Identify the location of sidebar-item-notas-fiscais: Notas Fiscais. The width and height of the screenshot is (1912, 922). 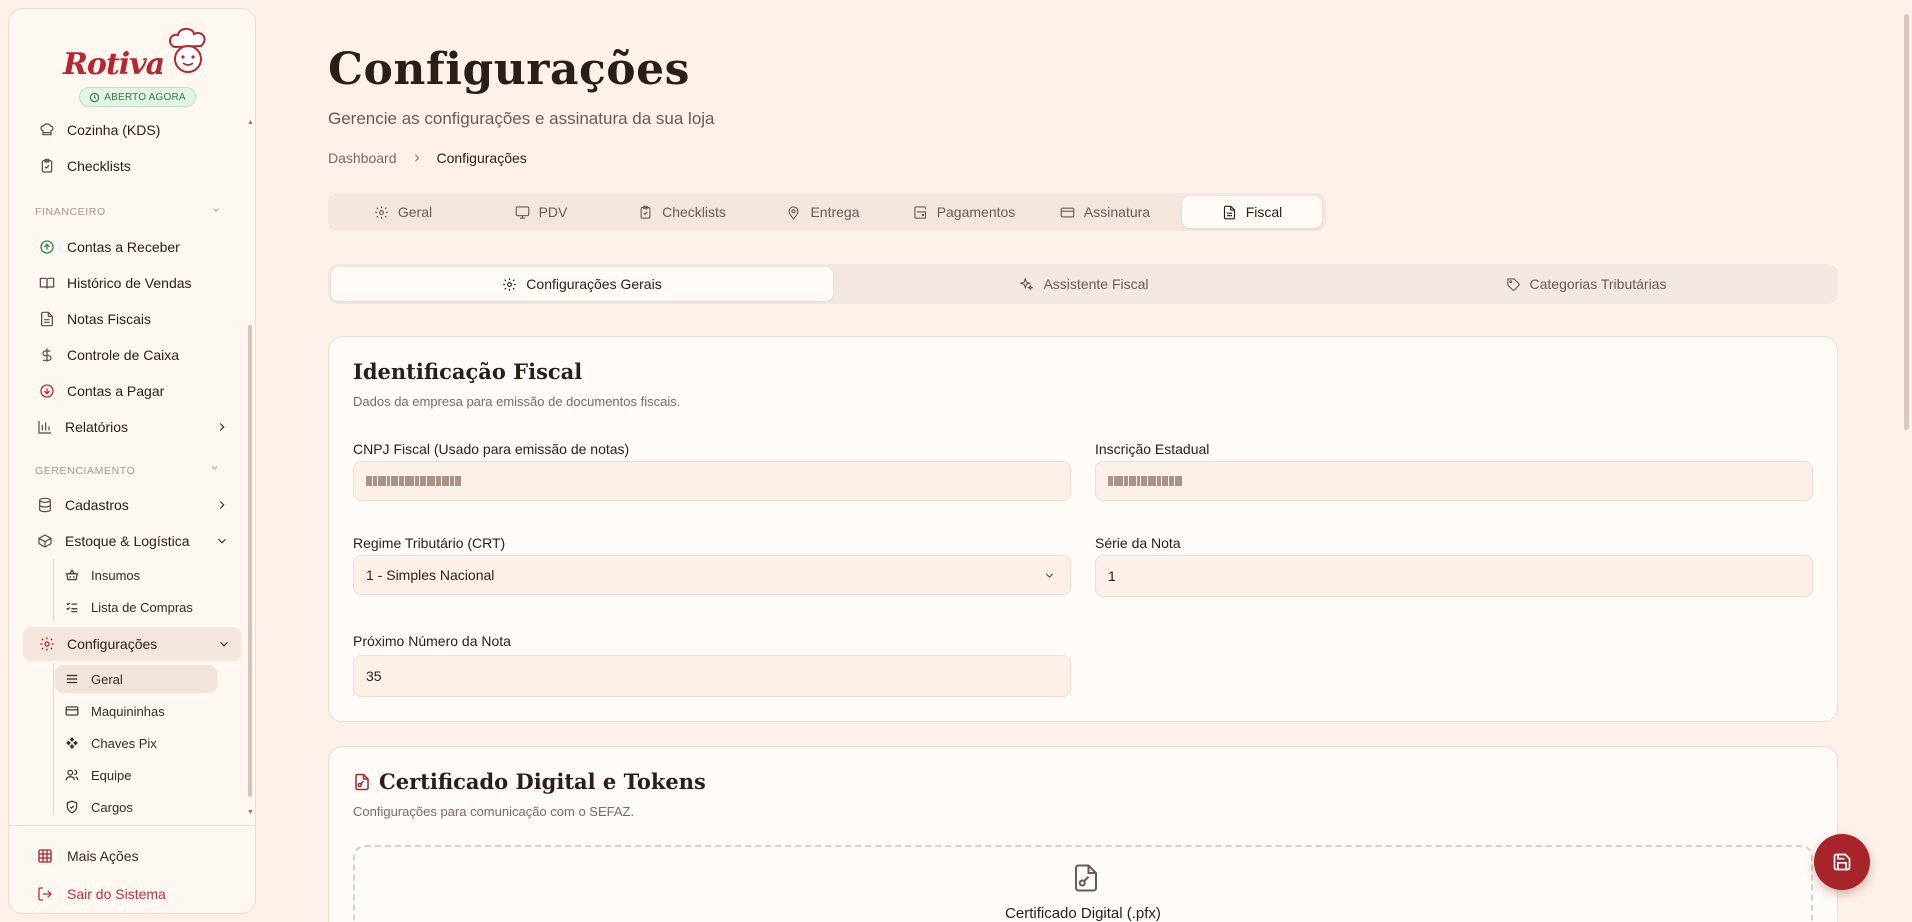
(132, 319).